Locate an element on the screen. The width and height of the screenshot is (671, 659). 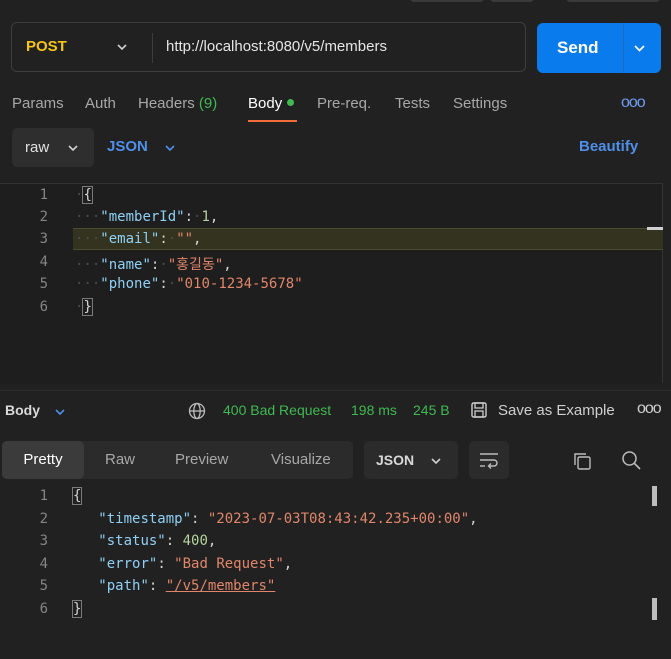
tab-label: Pre-req. is located at coordinates (344, 103).